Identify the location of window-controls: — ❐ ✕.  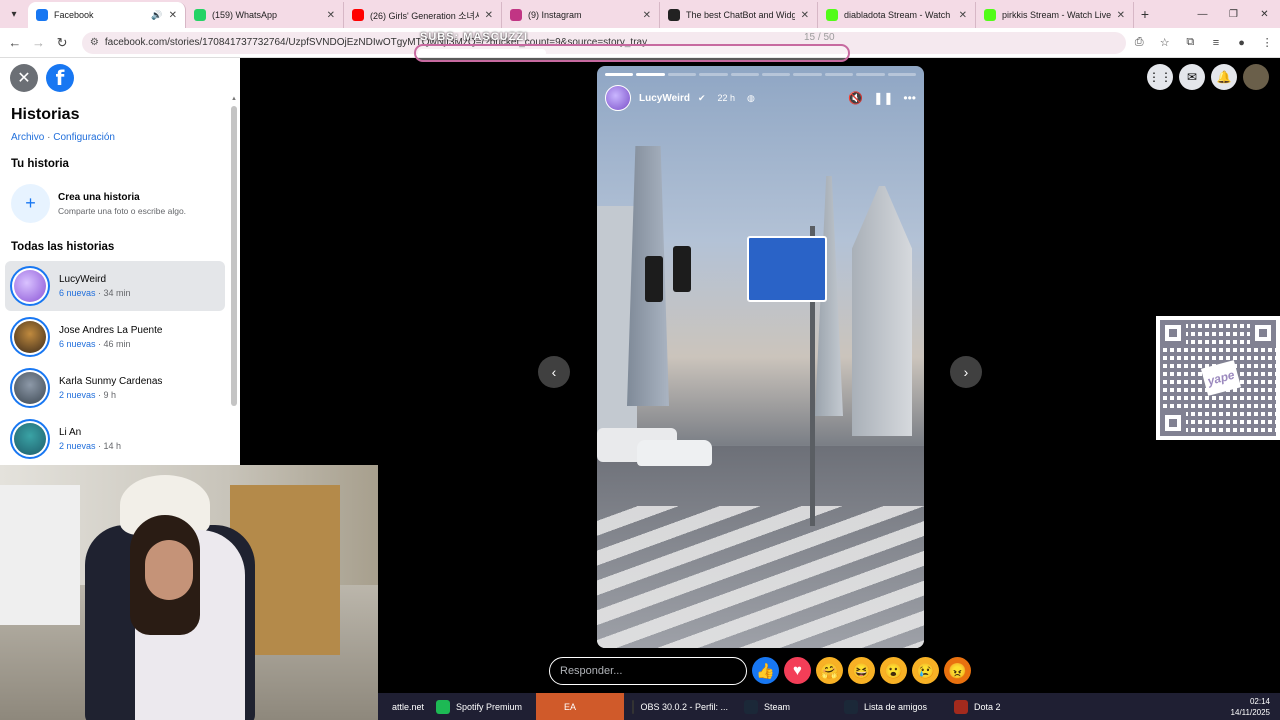
(1233, 14).